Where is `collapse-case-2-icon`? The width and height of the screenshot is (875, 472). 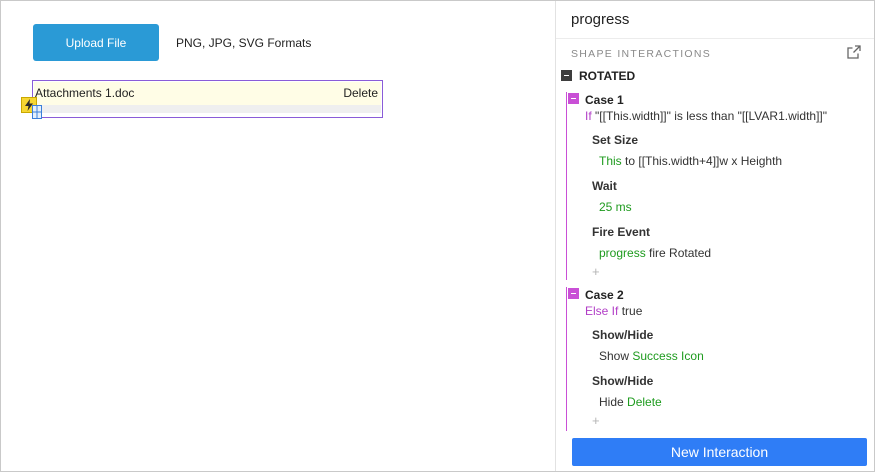
collapse-case-2-icon is located at coordinates (573, 293).